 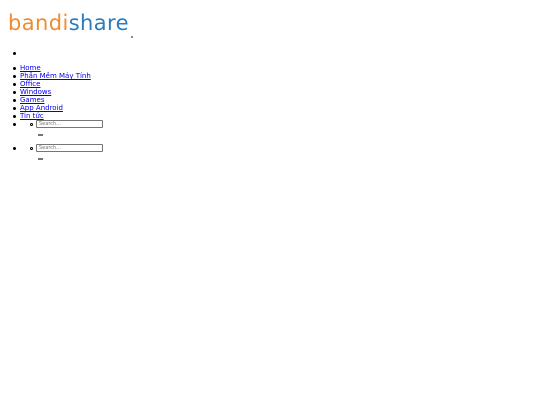 What do you see at coordinates (40, 159) in the screenshot?
I see `search-submit-button-secondary` at bounding box center [40, 159].